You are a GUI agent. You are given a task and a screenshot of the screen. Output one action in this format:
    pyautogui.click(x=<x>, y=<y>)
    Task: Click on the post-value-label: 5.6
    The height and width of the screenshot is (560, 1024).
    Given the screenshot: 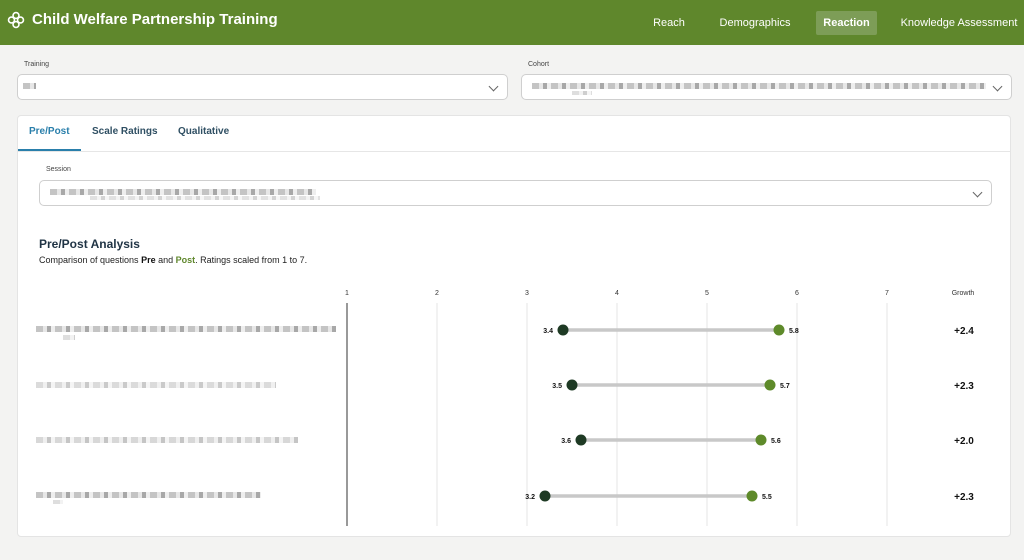 What is the action you would take?
    pyautogui.click(x=776, y=441)
    